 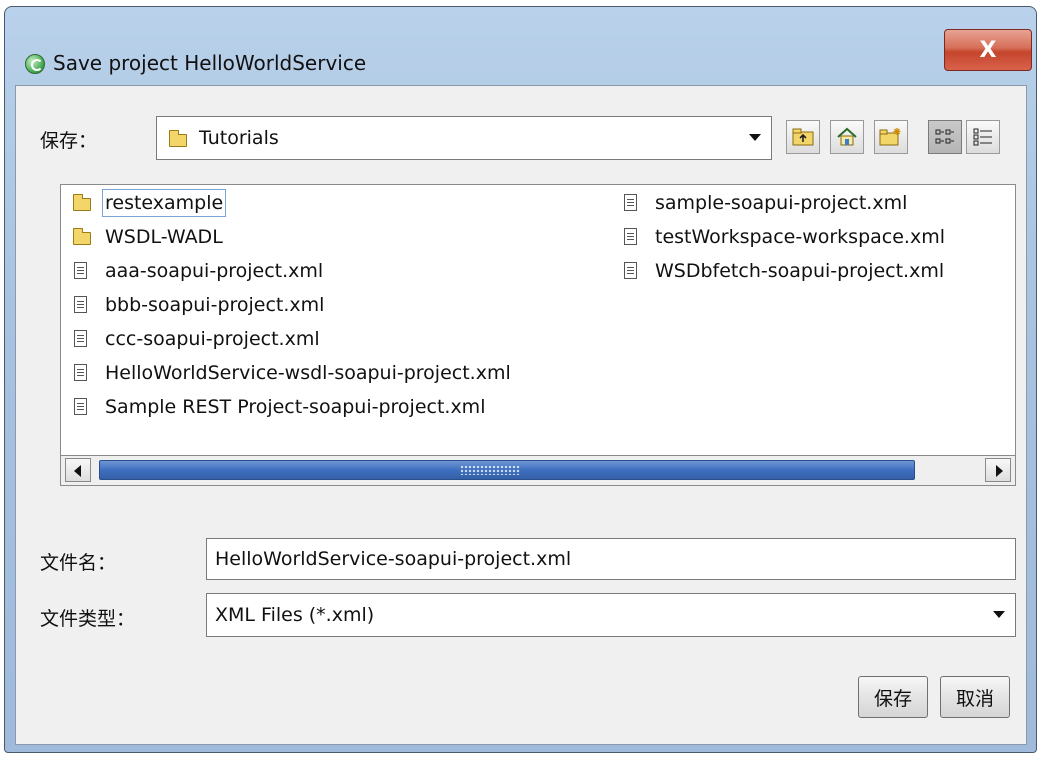 What do you see at coordinates (214, 271) in the screenshot?
I see `list-item-label: aaa-soapui-project.xml` at bounding box center [214, 271].